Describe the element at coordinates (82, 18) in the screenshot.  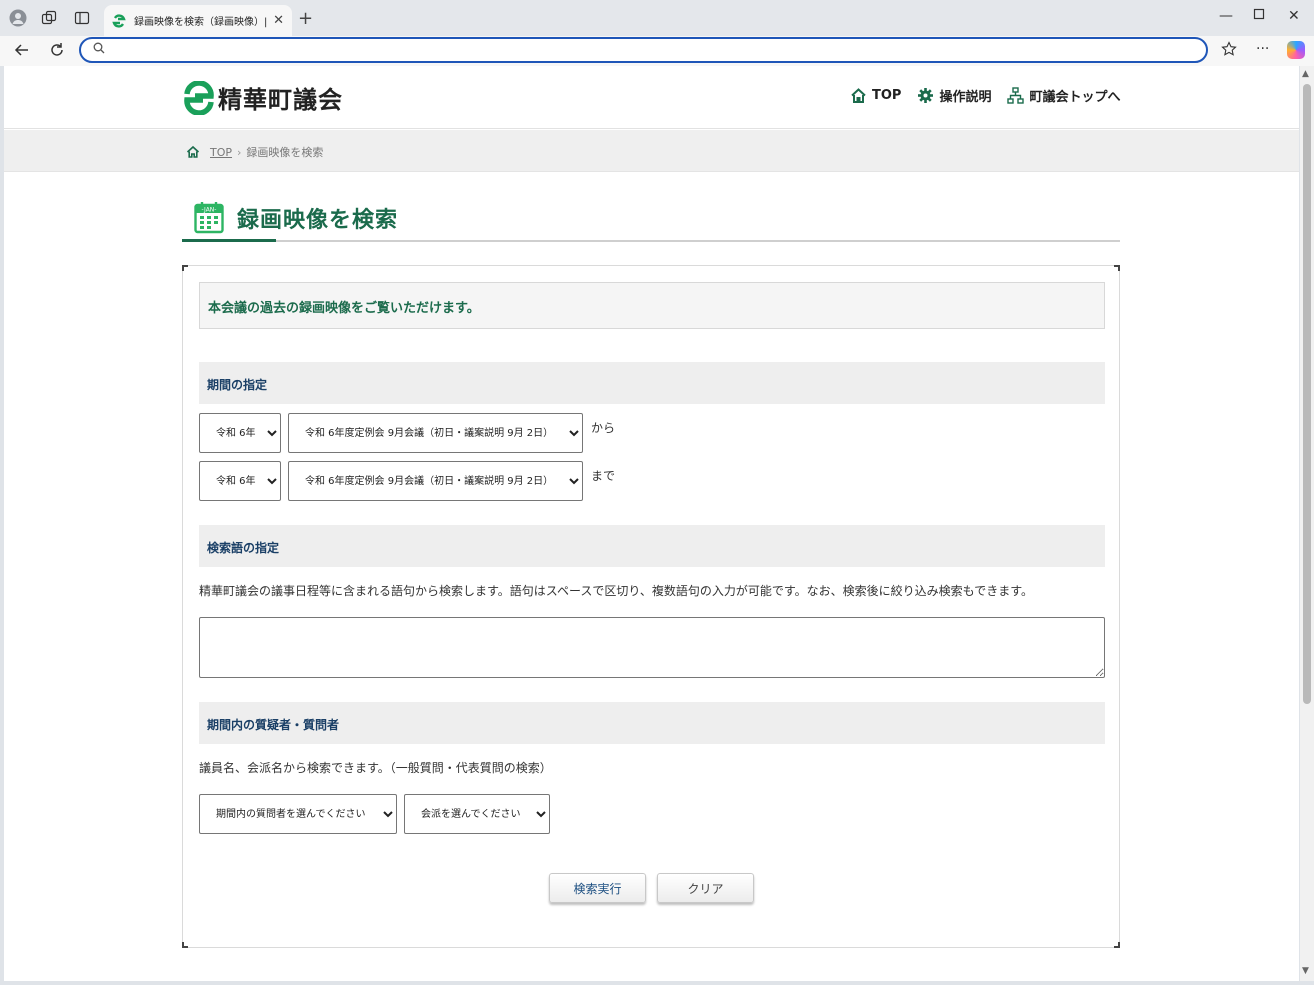
I see `vertical-tabs-icon` at that location.